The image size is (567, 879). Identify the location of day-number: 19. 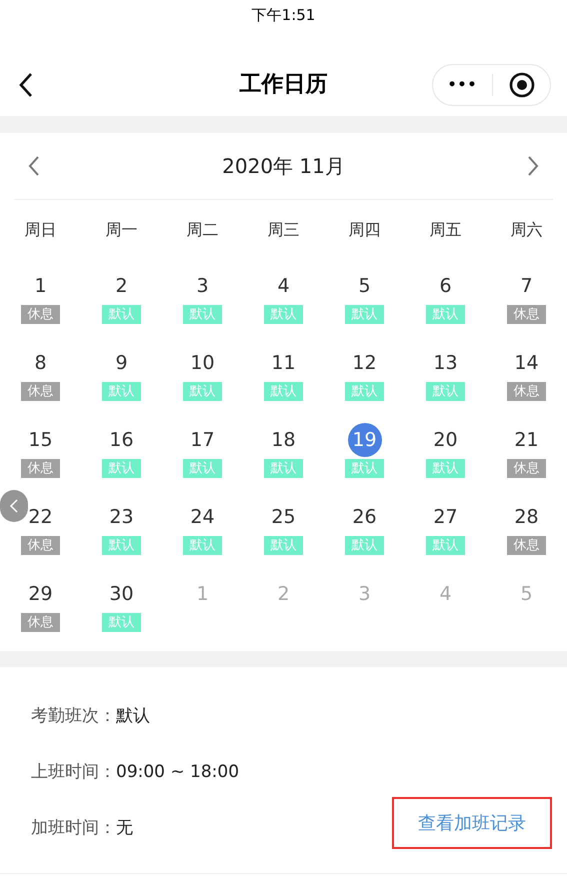
(365, 440).